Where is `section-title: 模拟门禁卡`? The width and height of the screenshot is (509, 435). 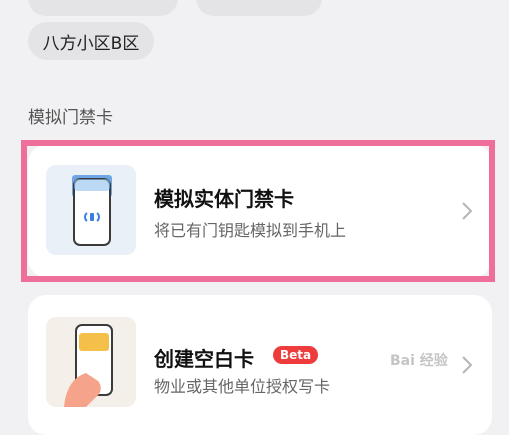
section-title: 模拟门禁卡 is located at coordinates (70, 118).